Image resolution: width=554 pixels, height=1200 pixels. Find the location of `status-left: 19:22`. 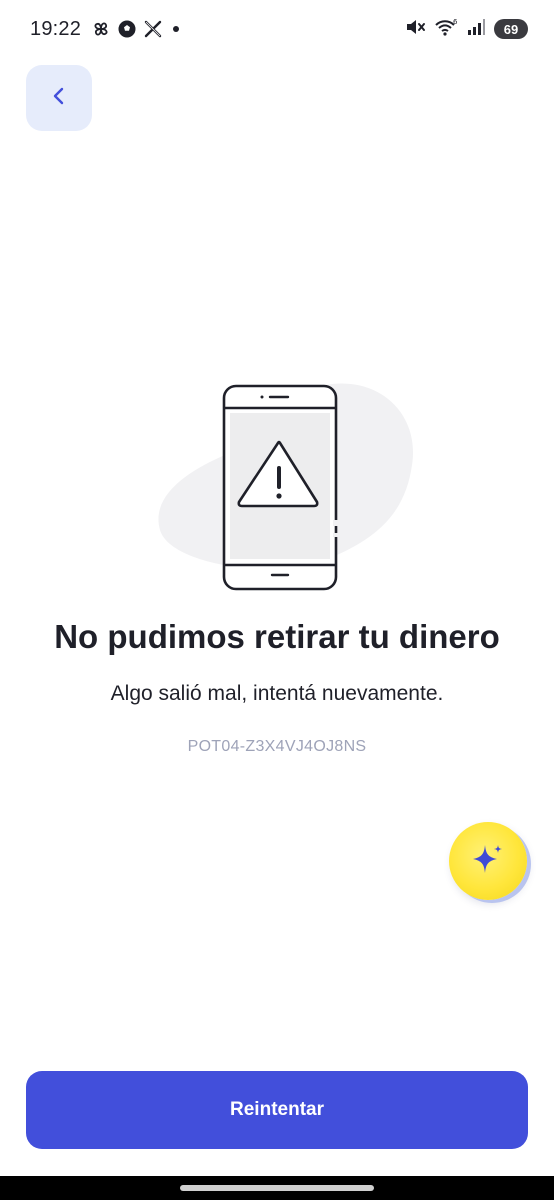

status-left: 19:22 is located at coordinates (106, 29).